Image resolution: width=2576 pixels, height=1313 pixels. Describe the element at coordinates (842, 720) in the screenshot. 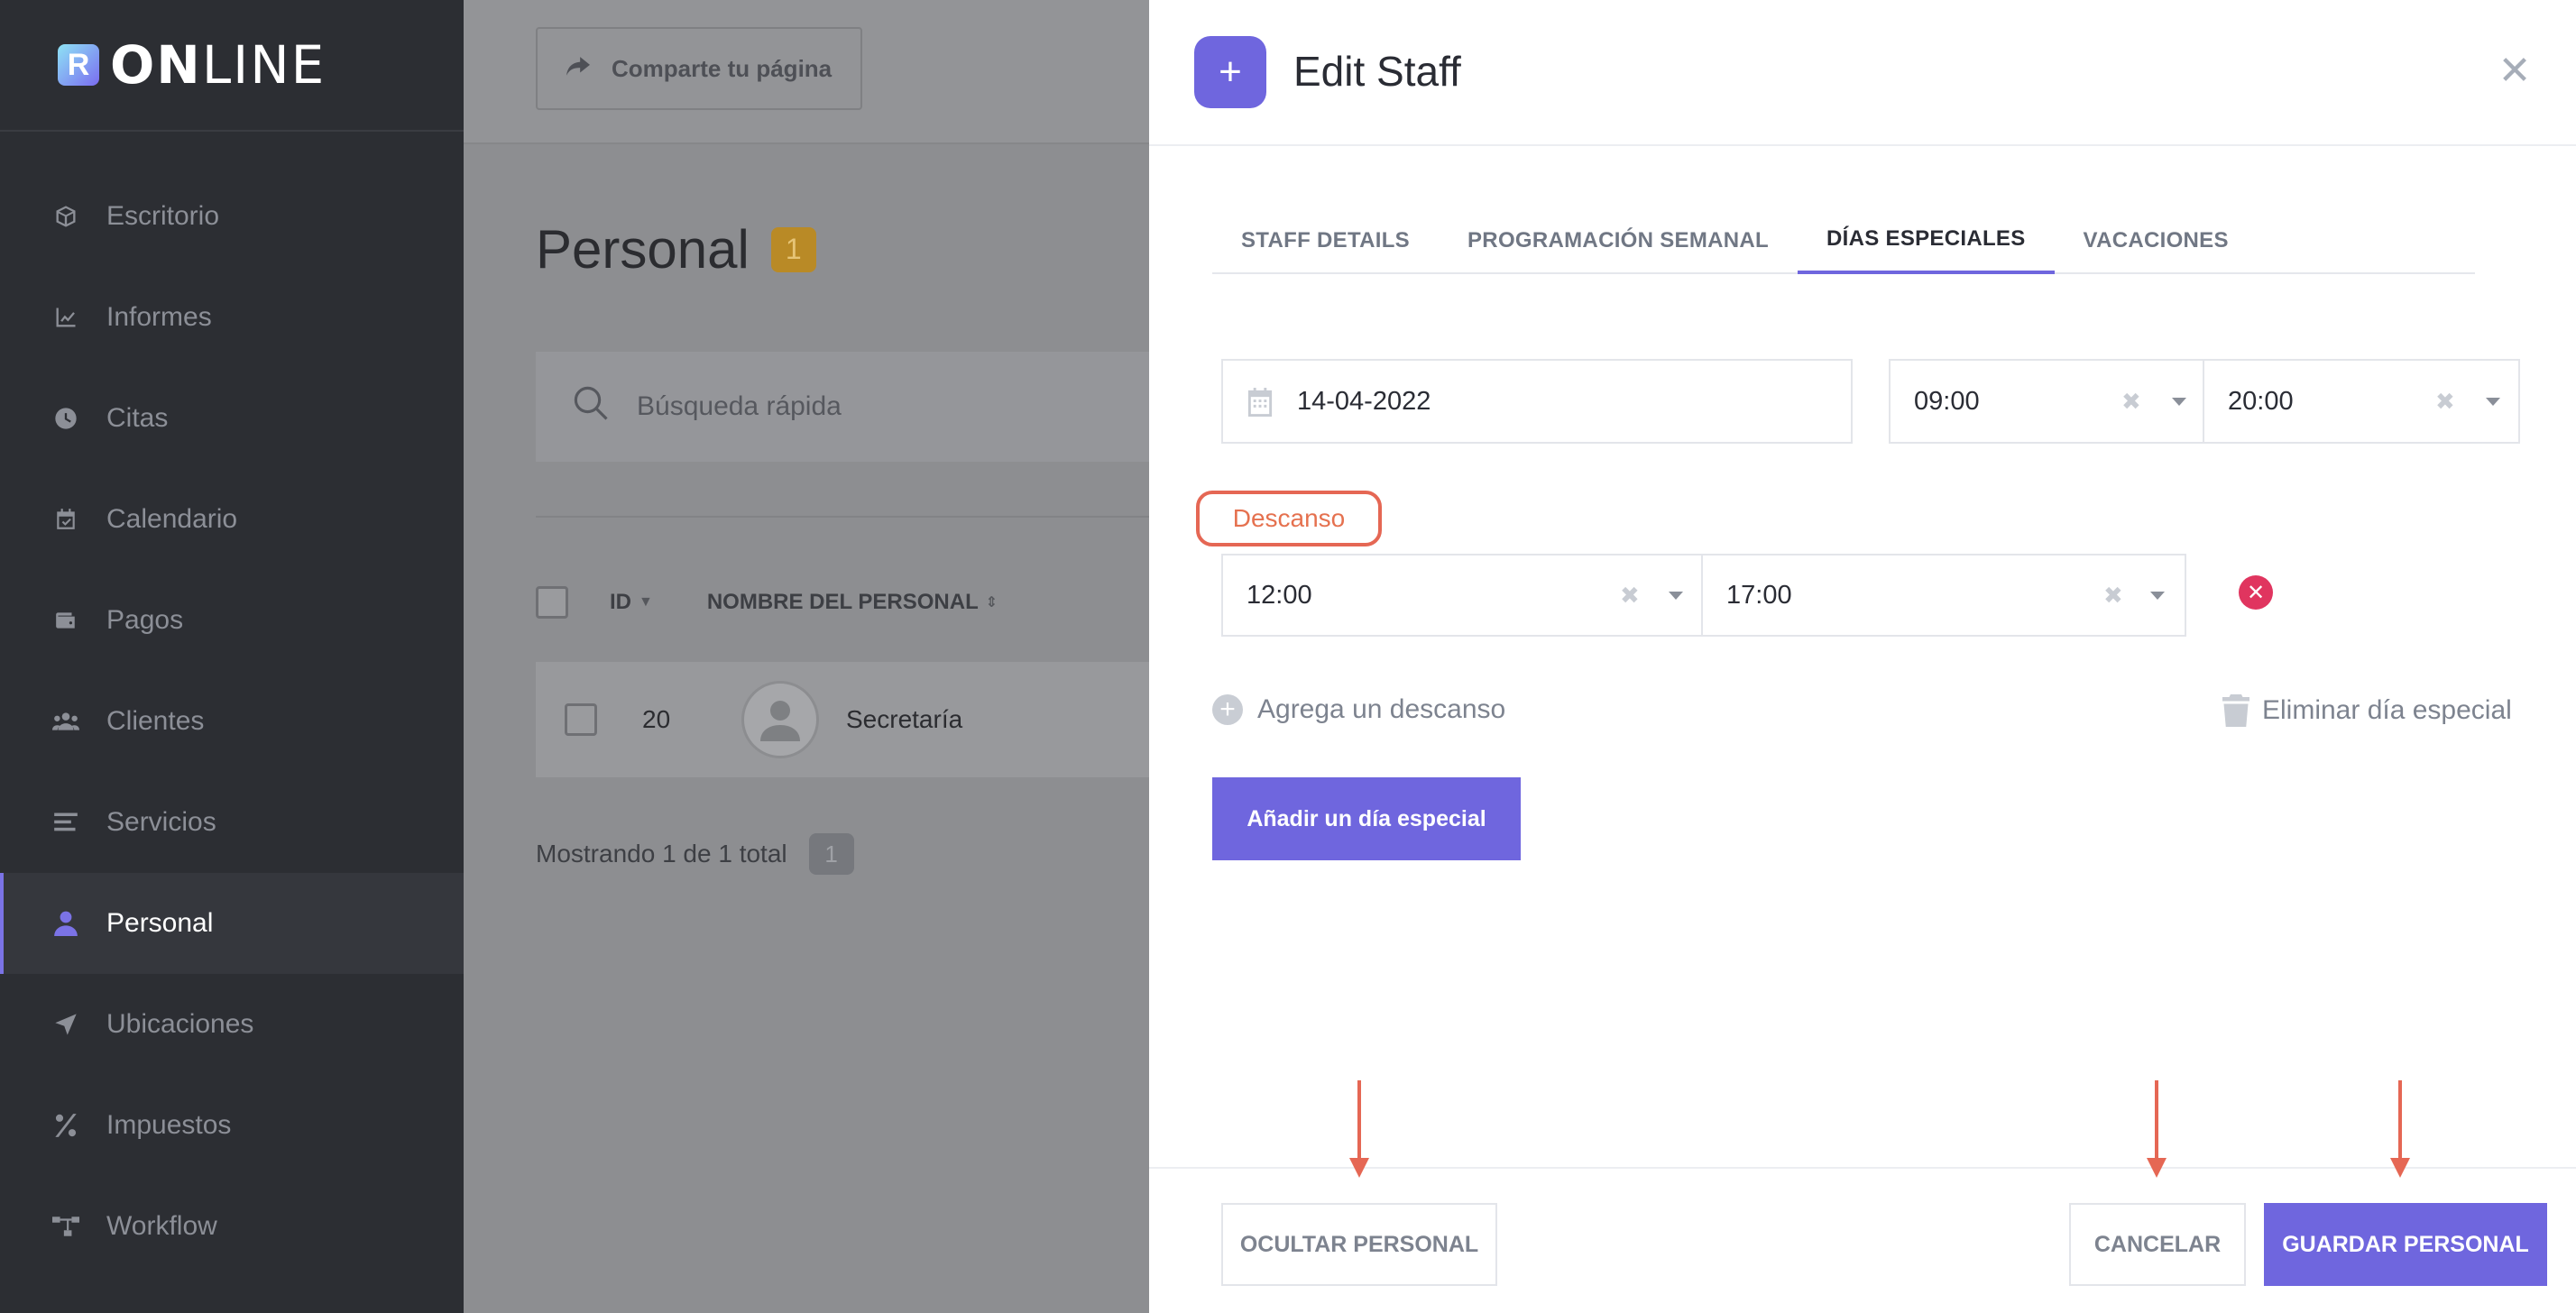

I see `table-row: 20 Secretaría` at that location.